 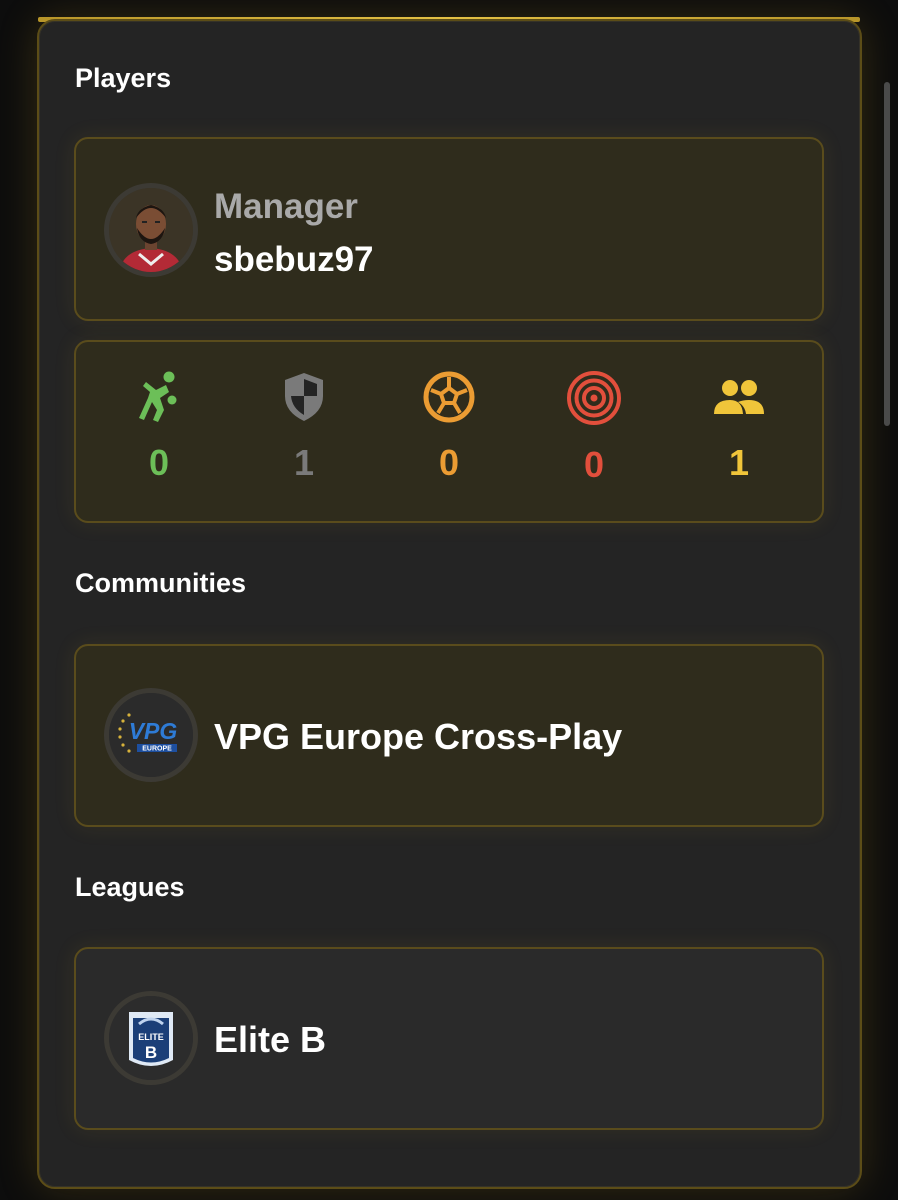 What do you see at coordinates (449, 397) in the screenshot?
I see `soccer-ball-icon` at bounding box center [449, 397].